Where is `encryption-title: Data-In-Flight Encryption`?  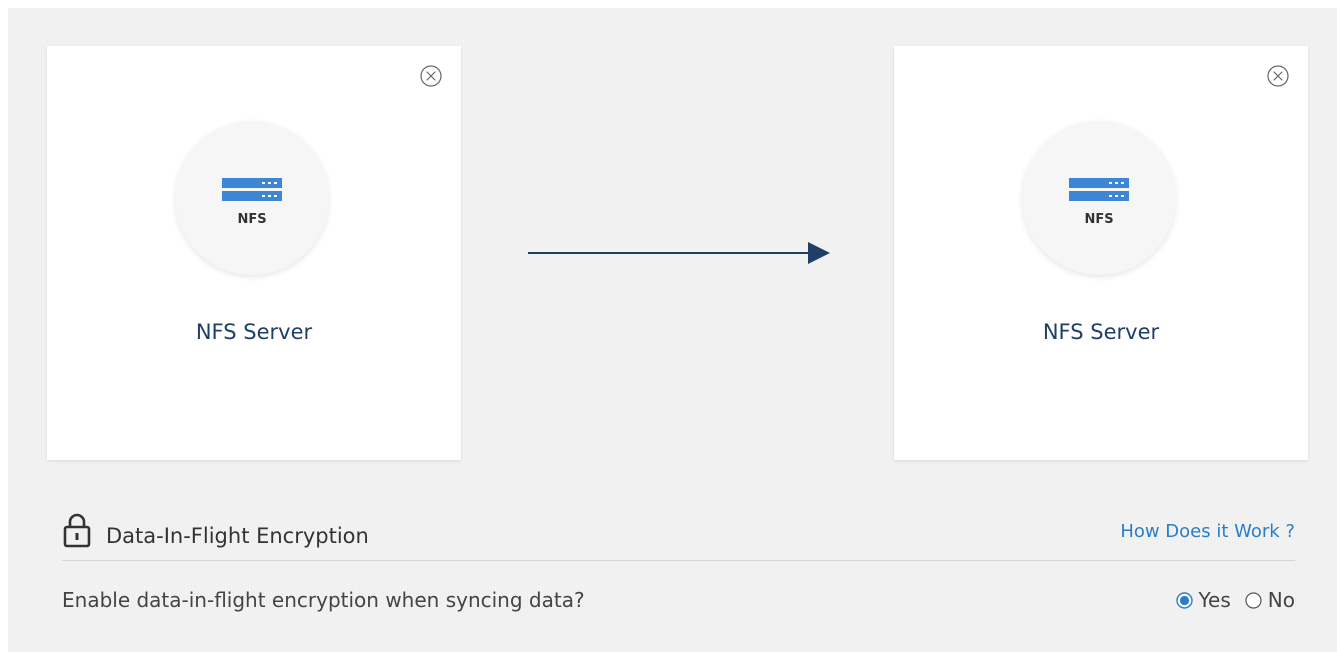 encryption-title: Data-In-Flight Encryption is located at coordinates (237, 536).